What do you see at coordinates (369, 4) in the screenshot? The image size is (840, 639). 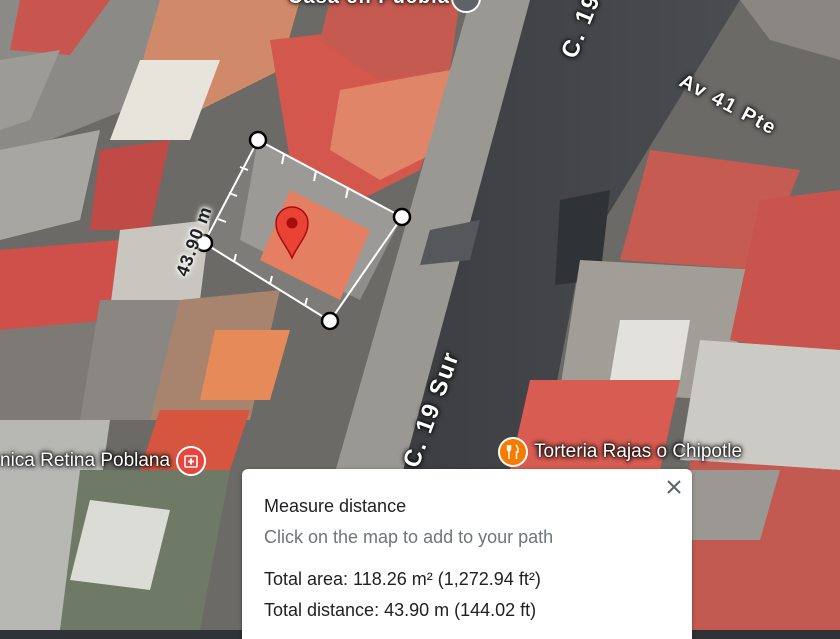 I see `street-label-top: Casa en Puebla` at bounding box center [369, 4].